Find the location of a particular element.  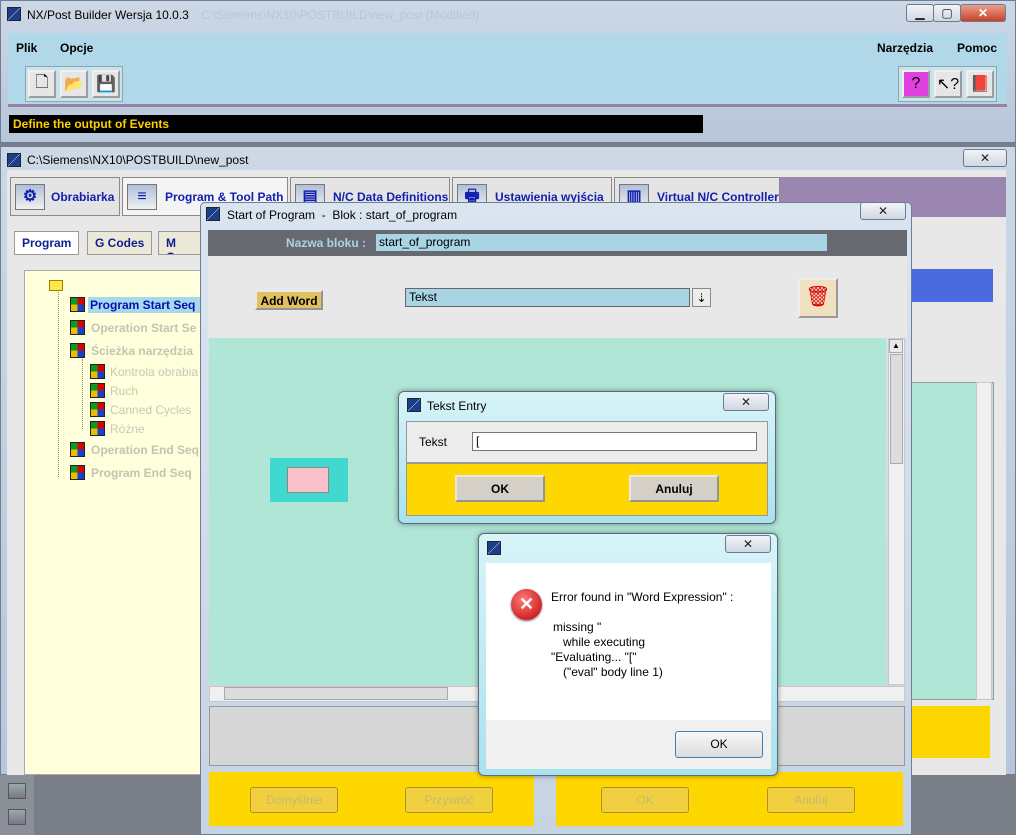

menu-help: Pomoc is located at coordinates (977, 48).